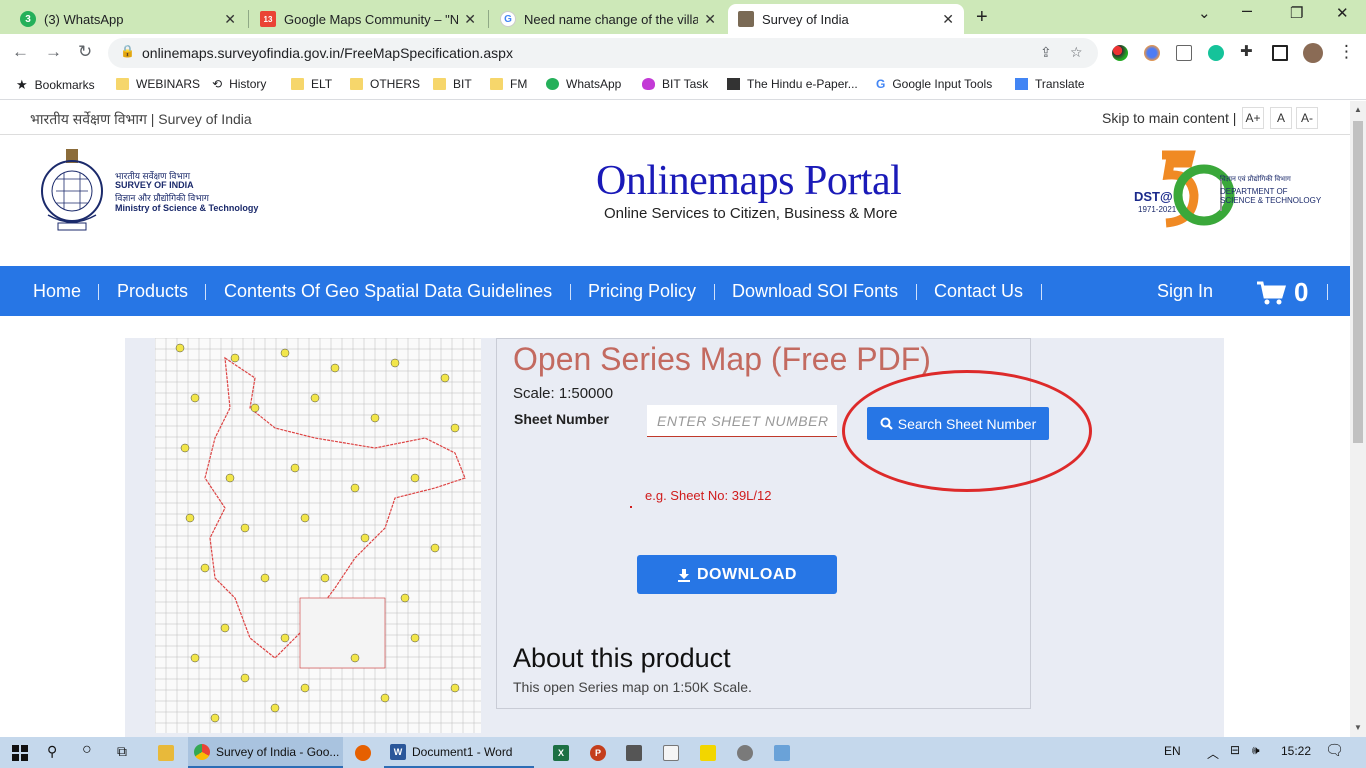  What do you see at coordinates (1021, 84) in the screenshot?
I see `translate-icon` at bounding box center [1021, 84].